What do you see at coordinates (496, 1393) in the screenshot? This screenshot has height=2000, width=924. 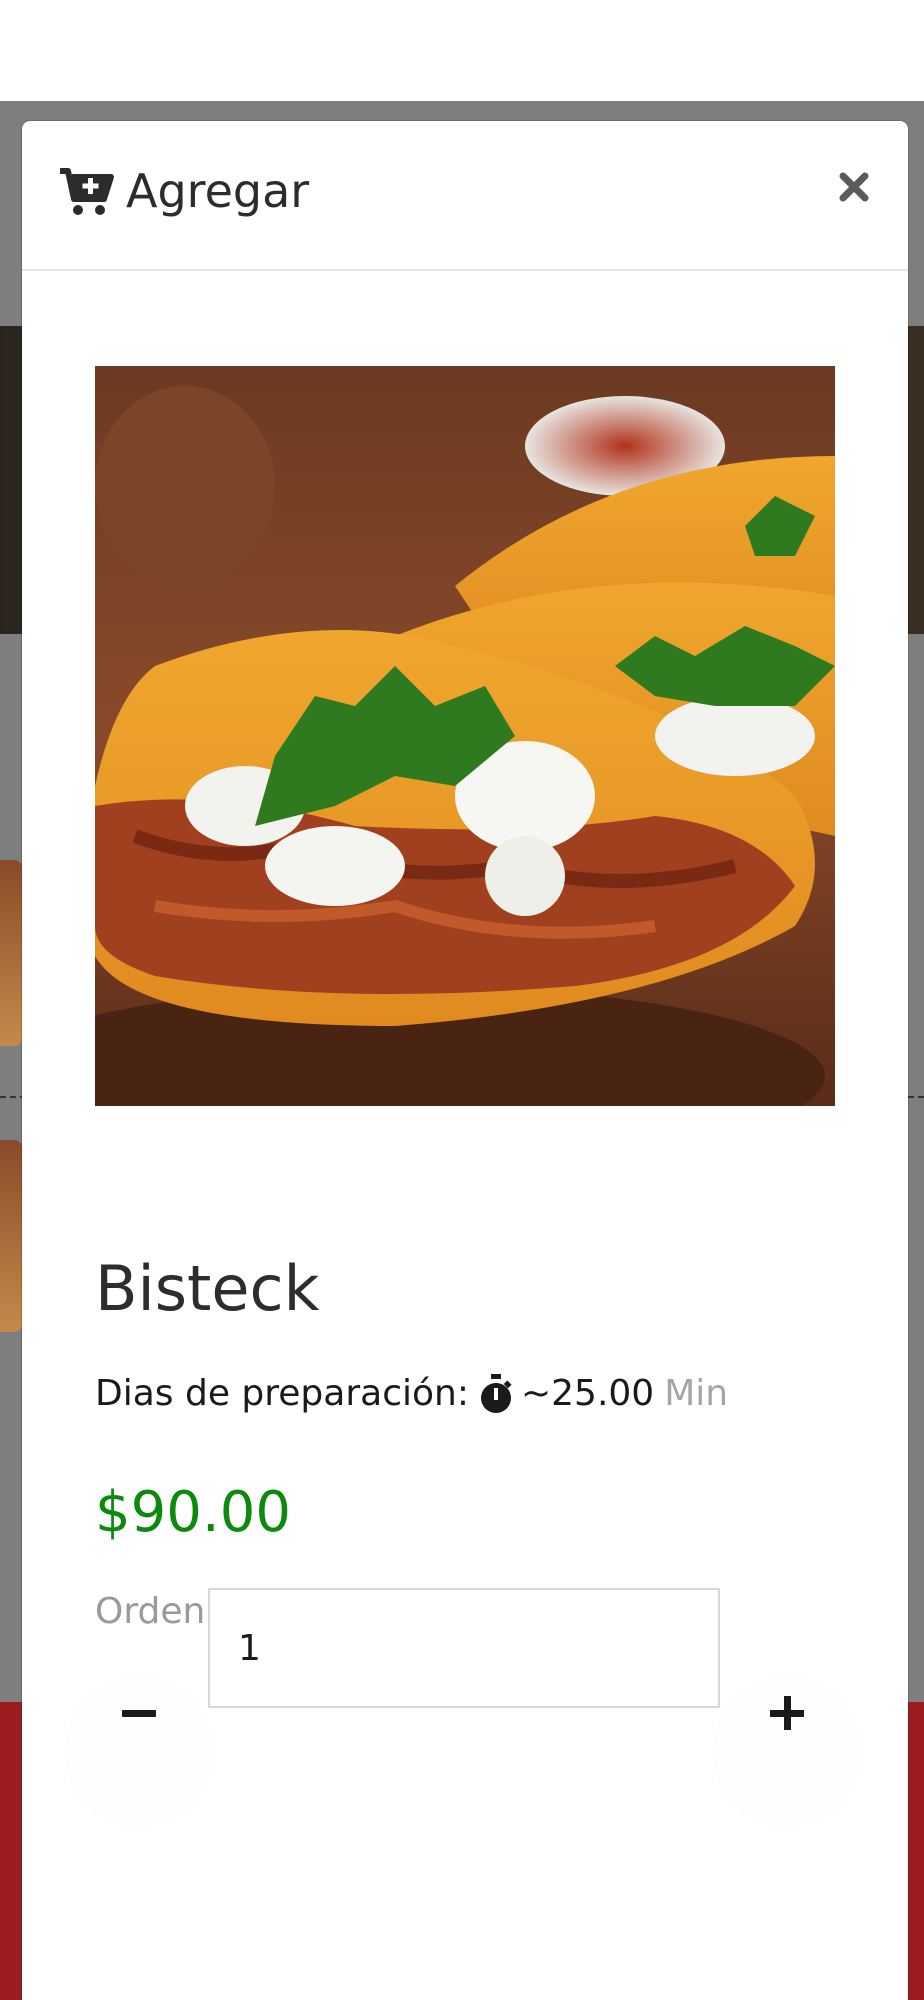 I see `stopwatch-icon` at bounding box center [496, 1393].